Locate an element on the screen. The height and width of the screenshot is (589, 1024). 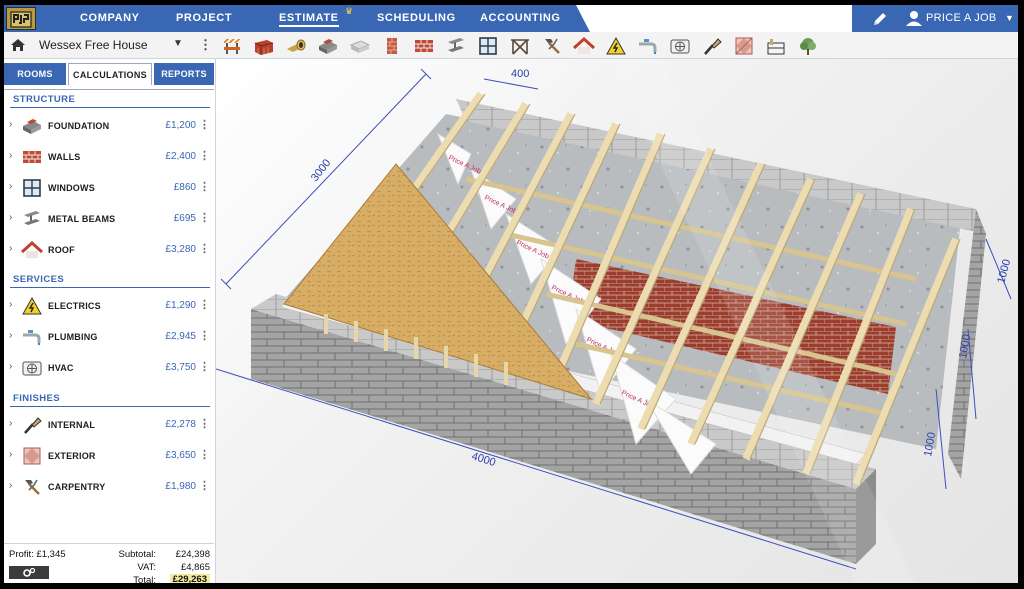
section-divider is located at coordinates (110, 287).